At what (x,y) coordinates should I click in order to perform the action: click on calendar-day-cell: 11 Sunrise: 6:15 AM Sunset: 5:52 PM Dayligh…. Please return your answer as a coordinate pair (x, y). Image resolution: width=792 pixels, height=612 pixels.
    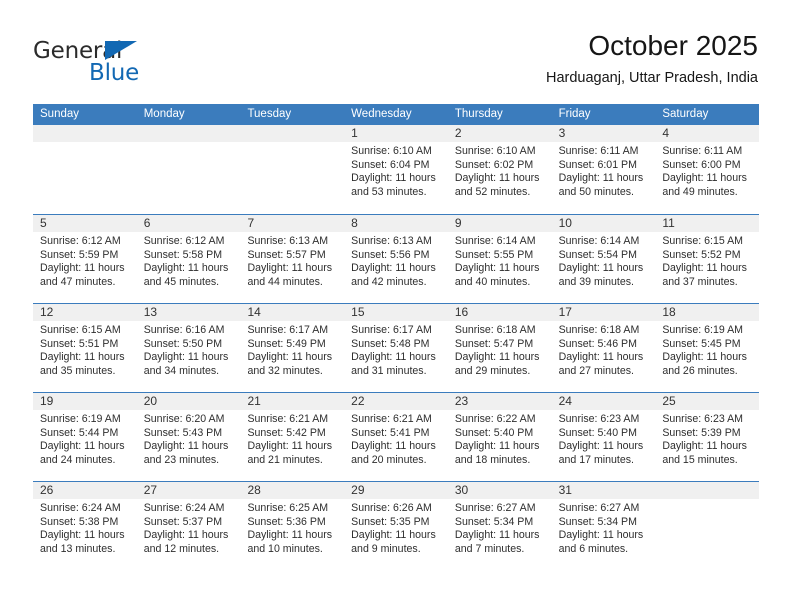
    Looking at the image, I should click on (707, 259).